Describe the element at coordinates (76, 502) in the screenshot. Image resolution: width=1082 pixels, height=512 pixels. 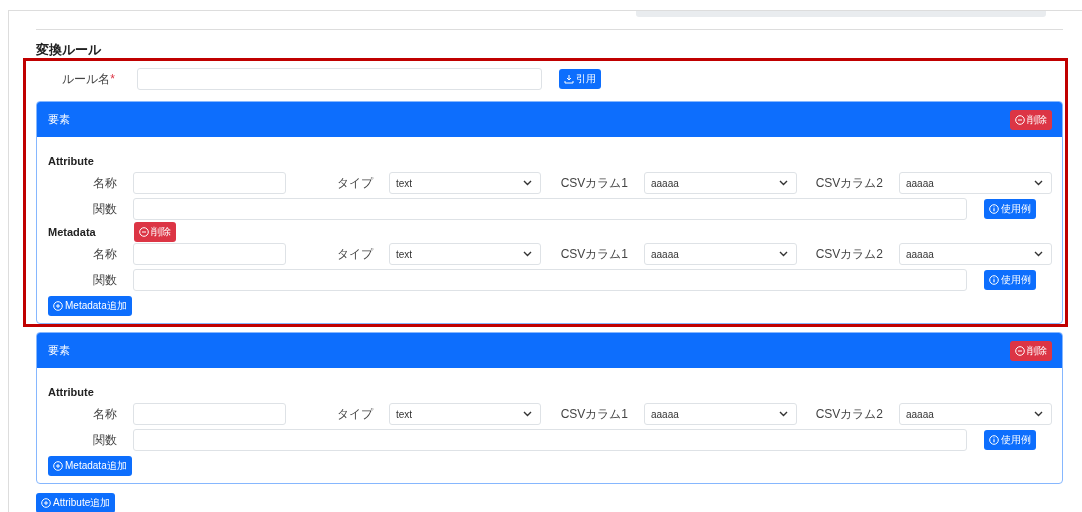
I see `add-attribute-button: Attribute追加` at that location.